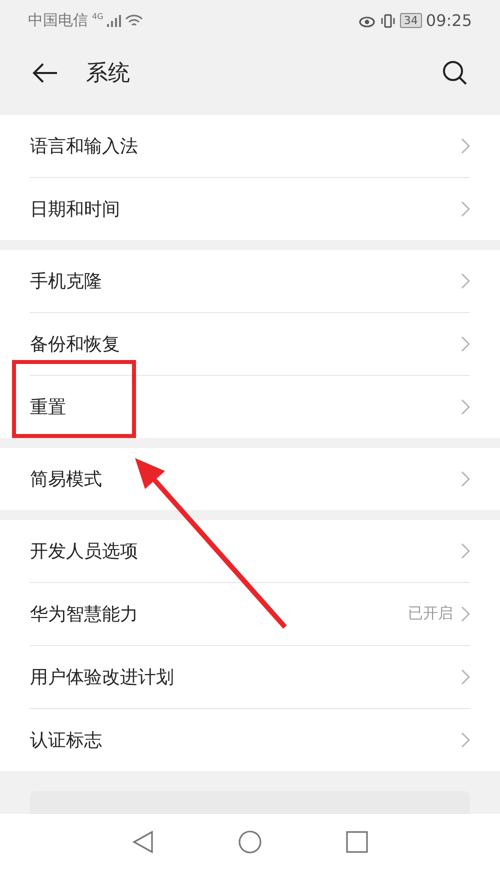 This screenshot has height=871, width=500. What do you see at coordinates (58, 20) in the screenshot?
I see `carrier-name: 中国电信` at bounding box center [58, 20].